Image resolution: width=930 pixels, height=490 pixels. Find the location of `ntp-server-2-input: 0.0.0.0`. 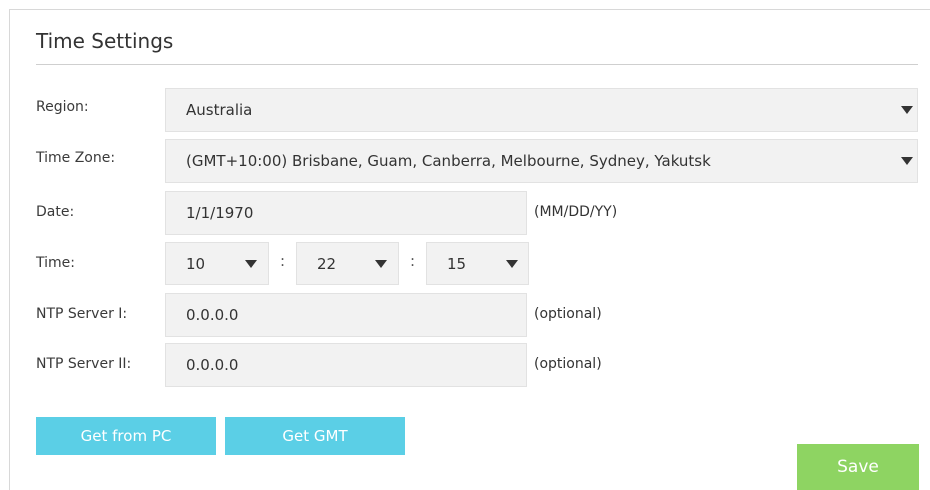

ntp-server-2-input: 0.0.0.0 is located at coordinates (346, 365).